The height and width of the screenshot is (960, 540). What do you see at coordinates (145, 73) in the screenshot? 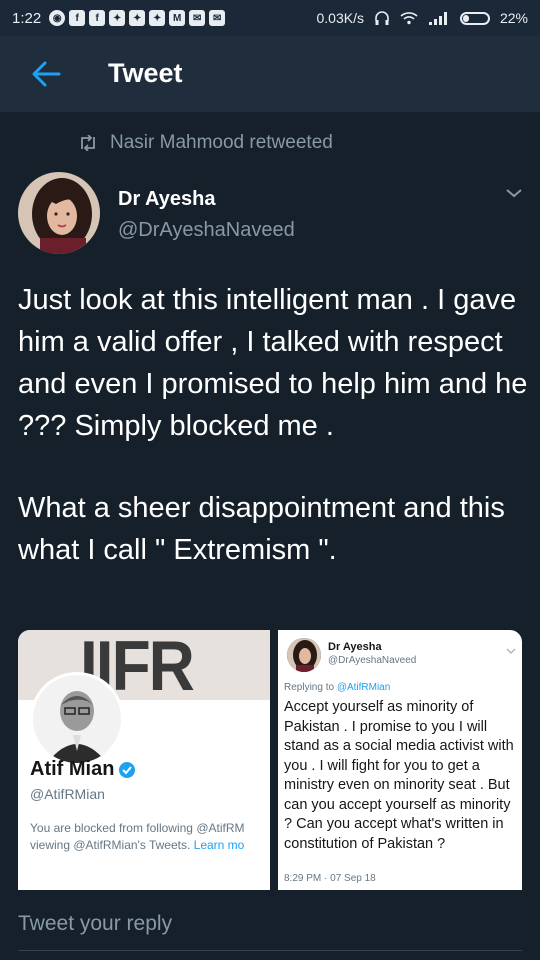
I see `page-title: Tweet` at bounding box center [145, 73].